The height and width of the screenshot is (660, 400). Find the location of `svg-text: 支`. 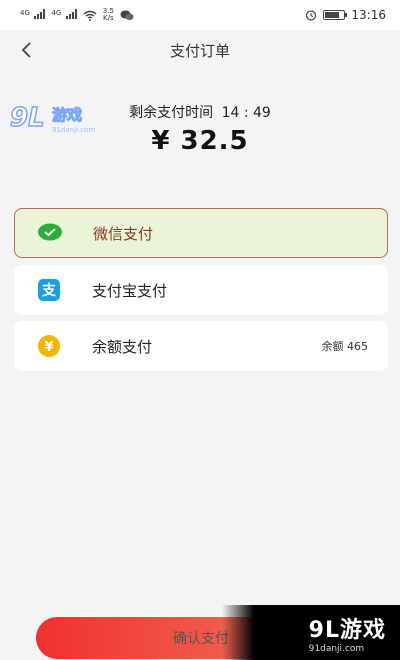

svg-text: 支 is located at coordinates (49, 290).